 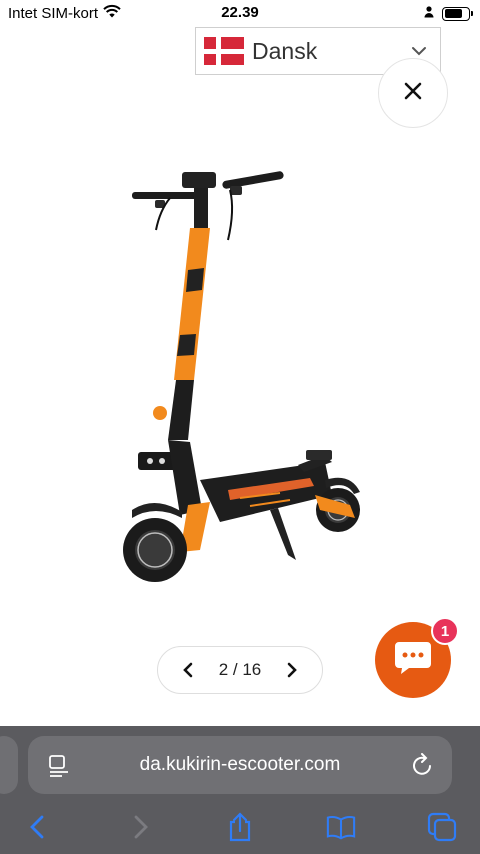 What do you see at coordinates (9, 765) in the screenshot?
I see `previous-tab-peek` at bounding box center [9, 765].